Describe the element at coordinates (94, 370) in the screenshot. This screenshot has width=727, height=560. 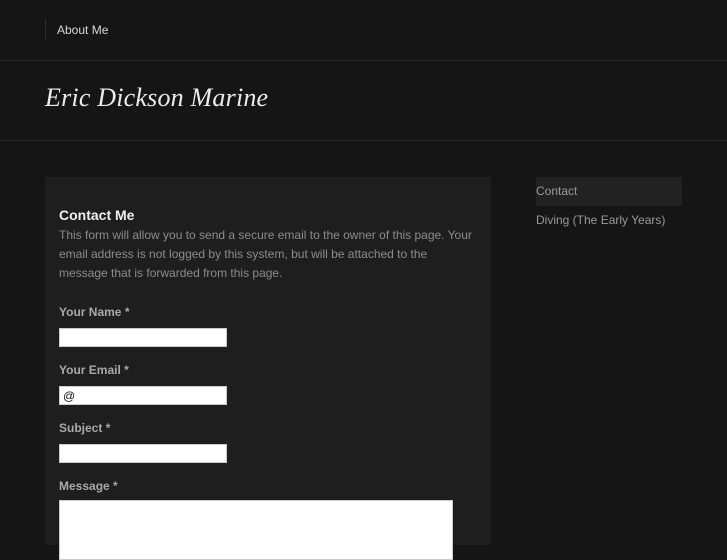
I see `email-label: Your Email *` at that location.